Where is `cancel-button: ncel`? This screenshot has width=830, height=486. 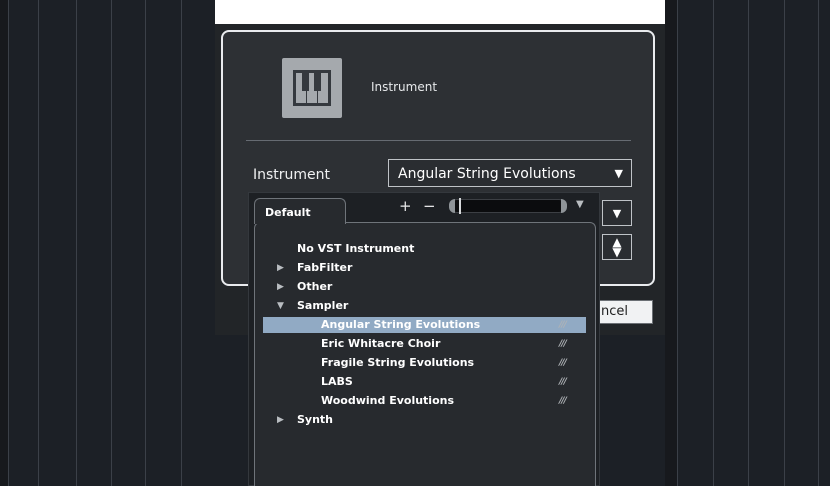
cancel-button: ncel is located at coordinates (625, 312).